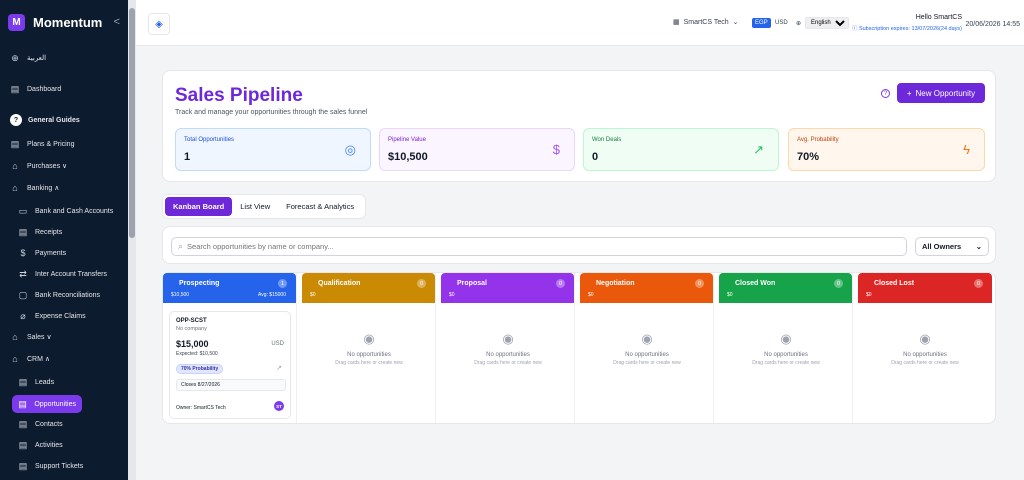 The height and width of the screenshot is (480, 1024). What do you see at coordinates (59, 295) in the screenshot?
I see `sidebar-item-reconciliations: ▢ Bank Reconciliations` at bounding box center [59, 295].